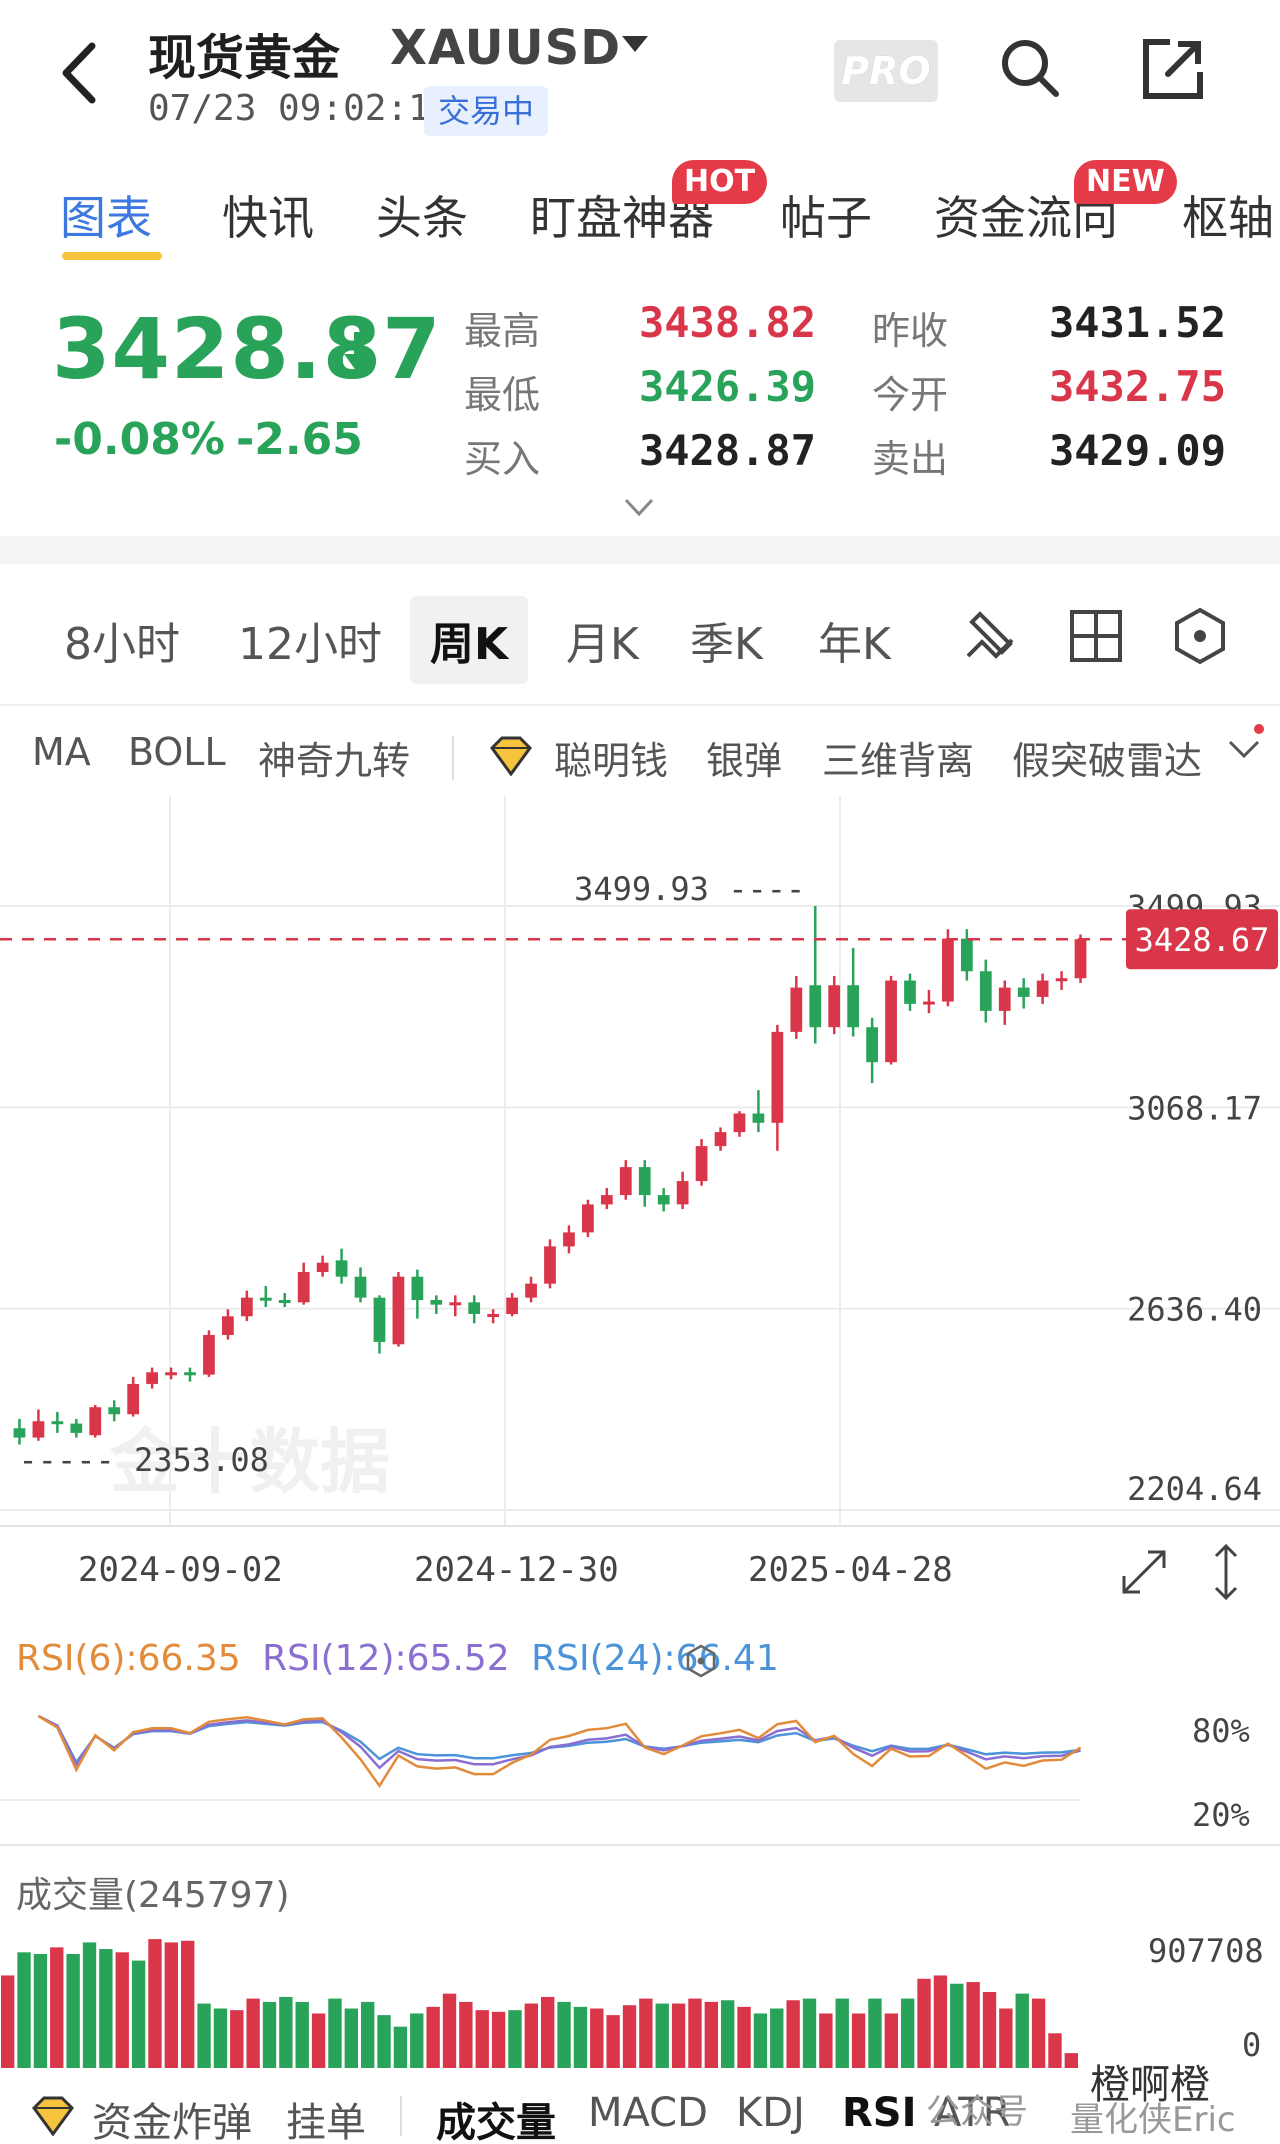 This screenshot has height=2144, width=1280. Describe the element at coordinates (640, 550) in the screenshot. I see `section-divider` at that location.